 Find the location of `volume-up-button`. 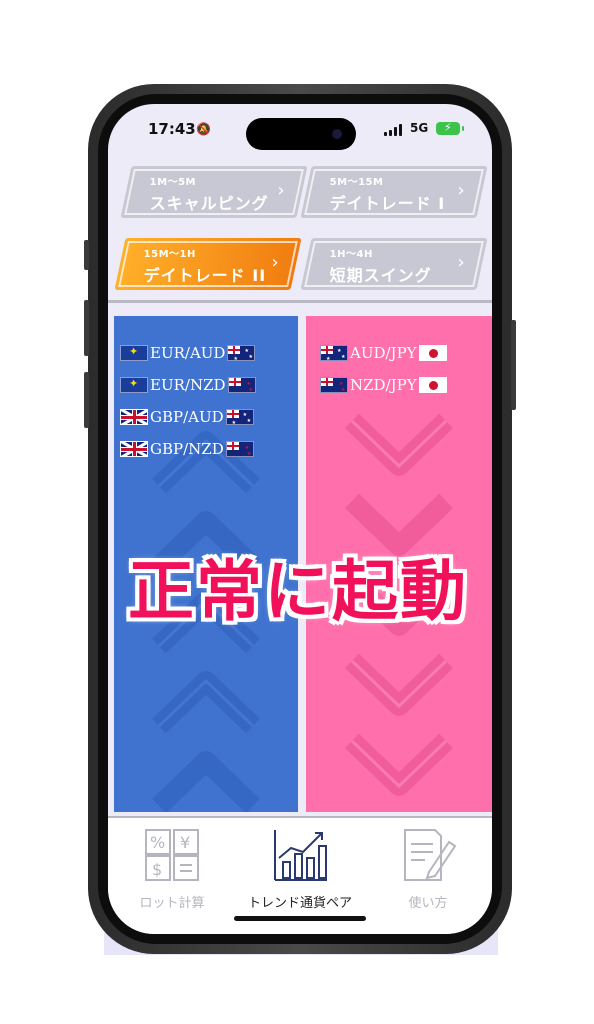

volume-up-button is located at coordinates (86, 328).